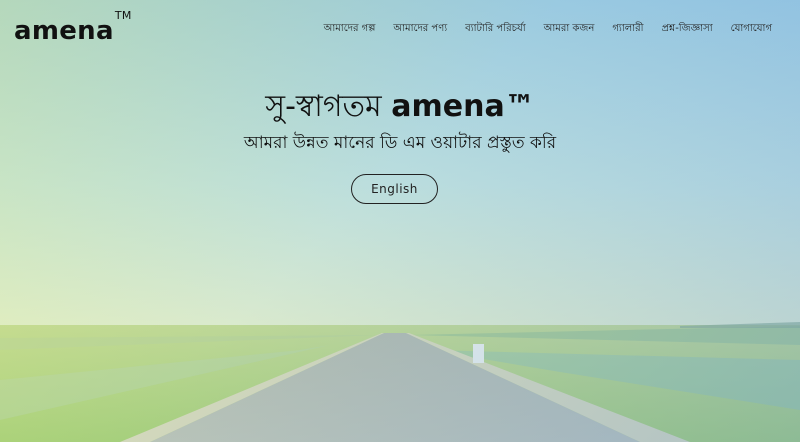 The width and height of the screenshot is (800, 442). What do you see at coordinates (463, 106) in the screenshot?
I see `headline-brand: amena™` at bounding box center [463, 106].